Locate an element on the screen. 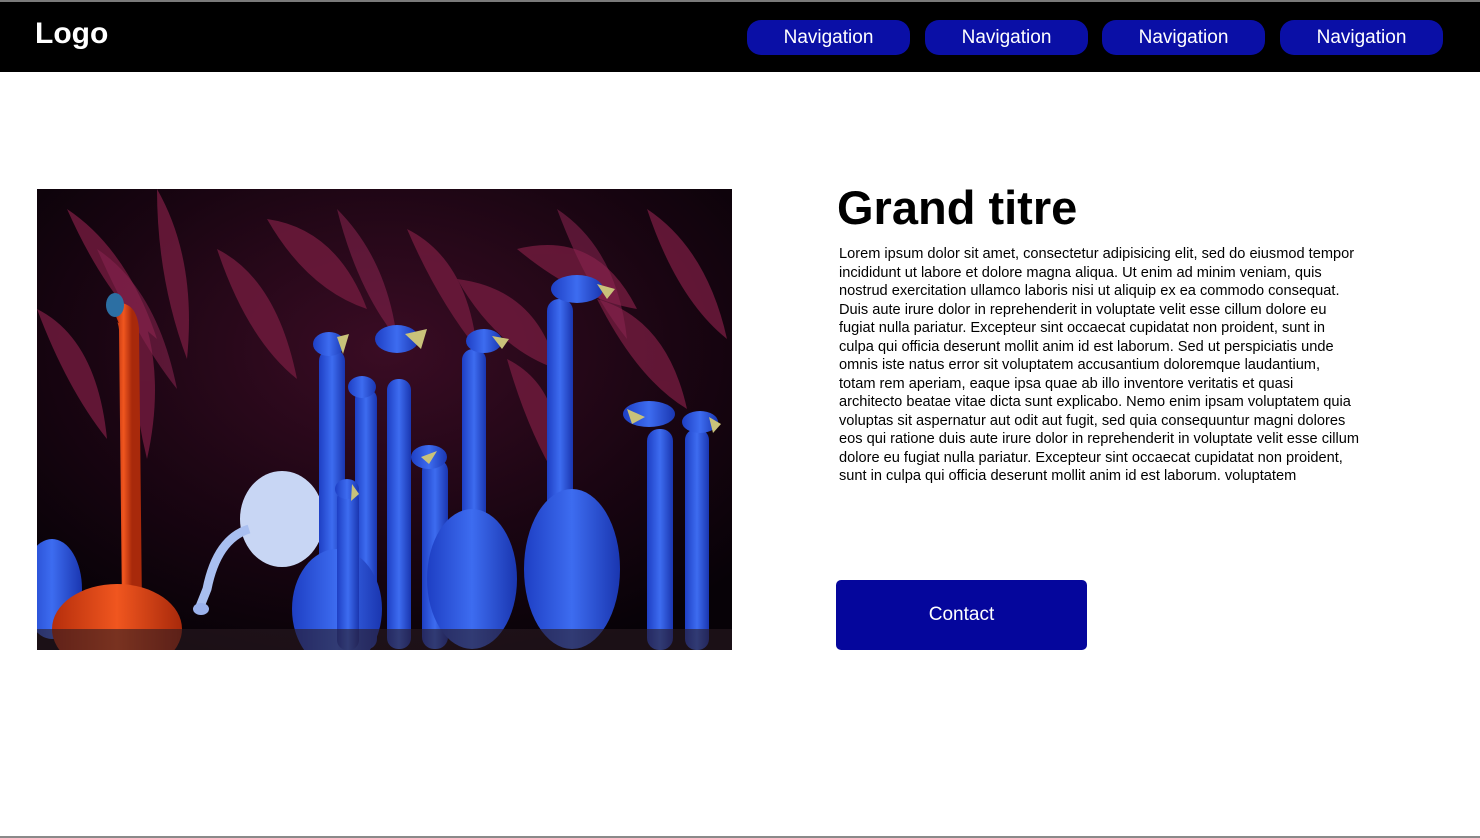 The height and width of the screenshot is (838, 1480). page-title: Grand titre is located at coordinates (957, 207).